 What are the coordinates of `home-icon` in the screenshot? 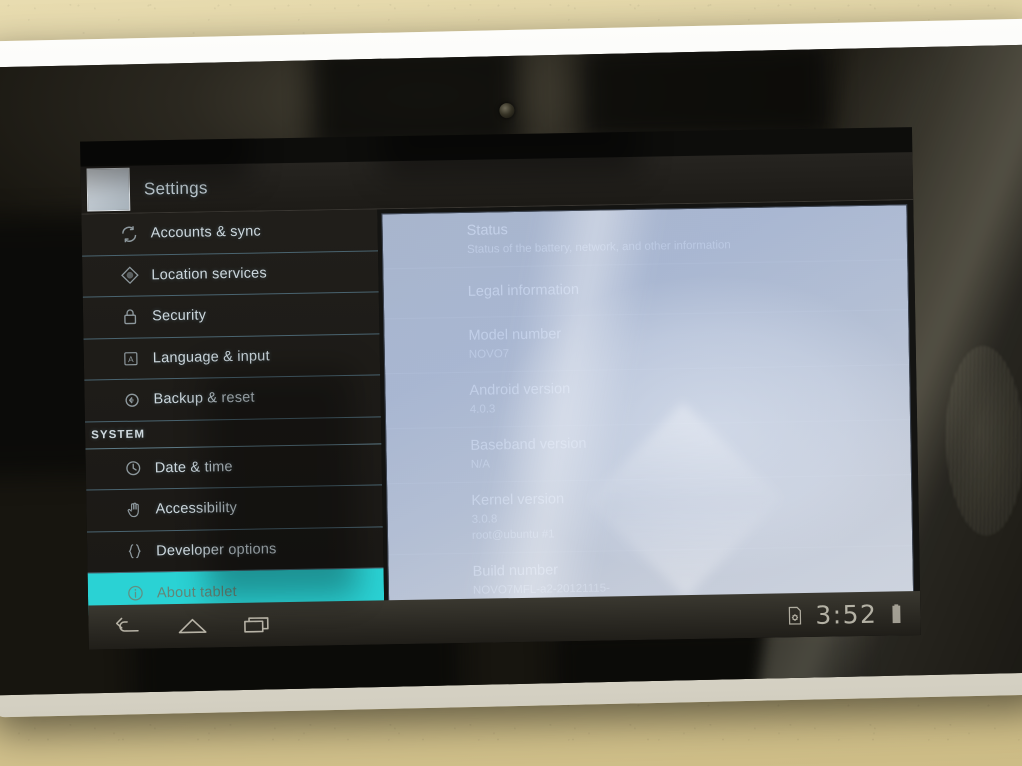 It's located at (192, 626).